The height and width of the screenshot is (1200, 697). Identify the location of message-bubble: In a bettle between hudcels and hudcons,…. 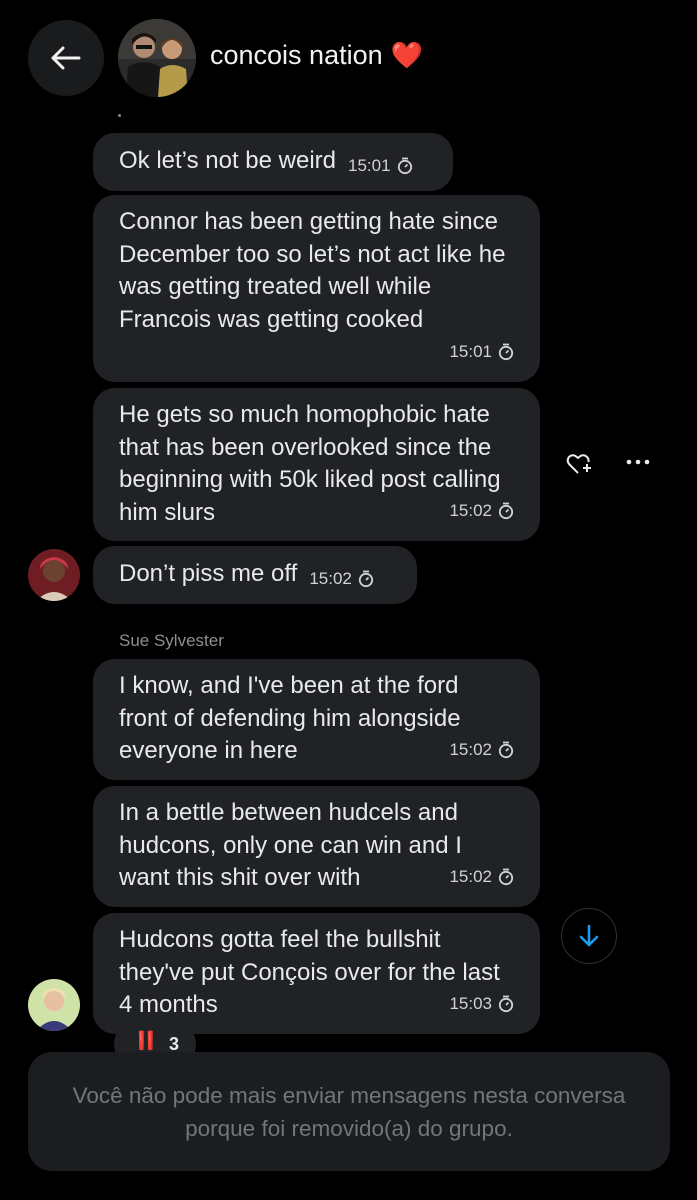
(316, 846).